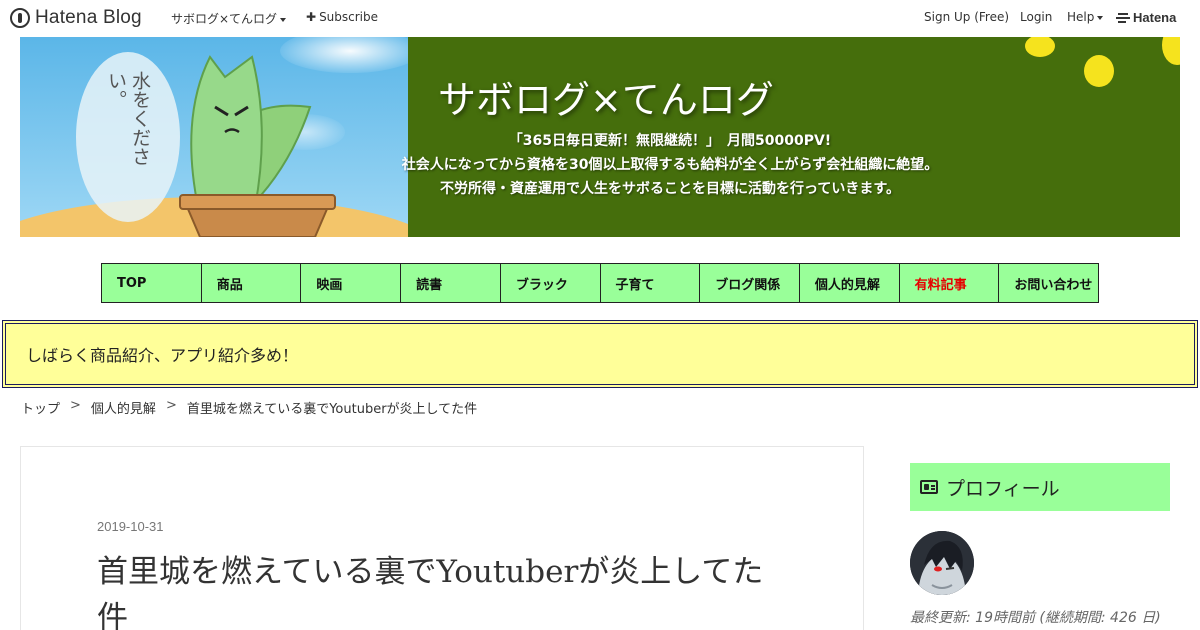  I want to click on hatena-blog-logo-icon, so click(20, 18).